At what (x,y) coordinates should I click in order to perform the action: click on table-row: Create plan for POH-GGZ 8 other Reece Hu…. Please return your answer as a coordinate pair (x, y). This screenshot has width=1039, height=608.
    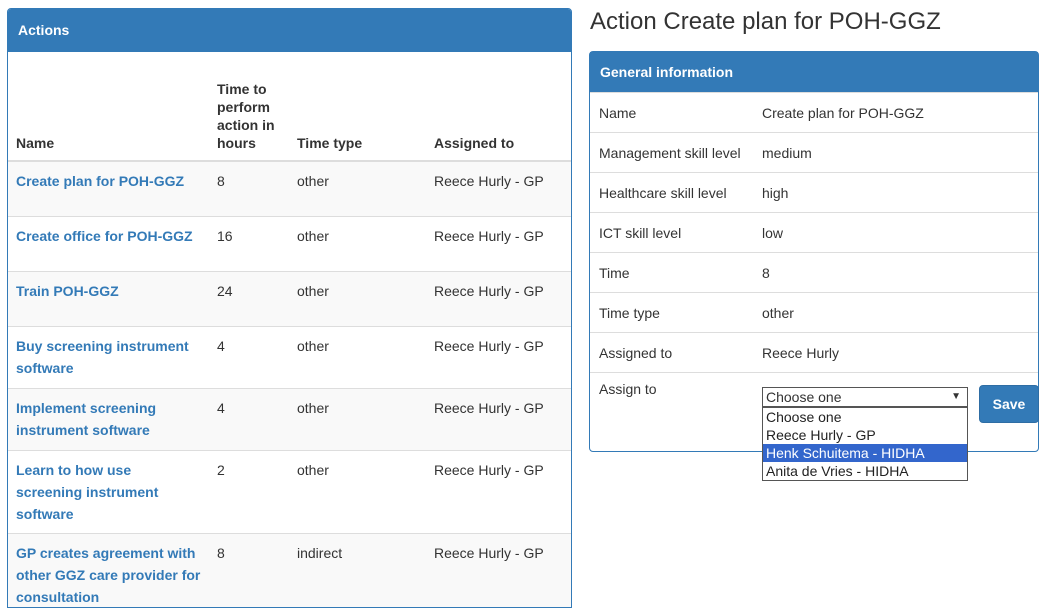
    Looking at the image, I should click on (289, 188).